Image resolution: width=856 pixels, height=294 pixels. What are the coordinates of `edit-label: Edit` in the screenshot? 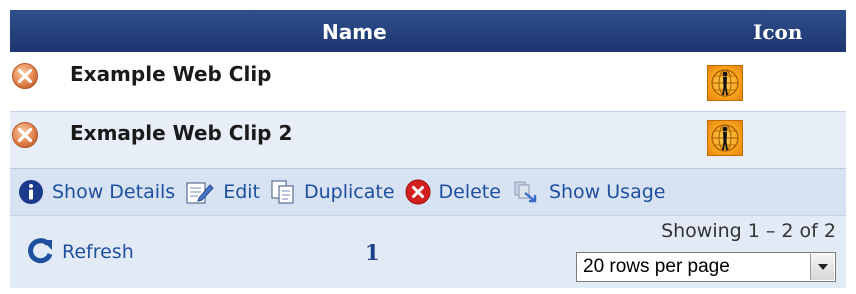 It's located at (241, 192).